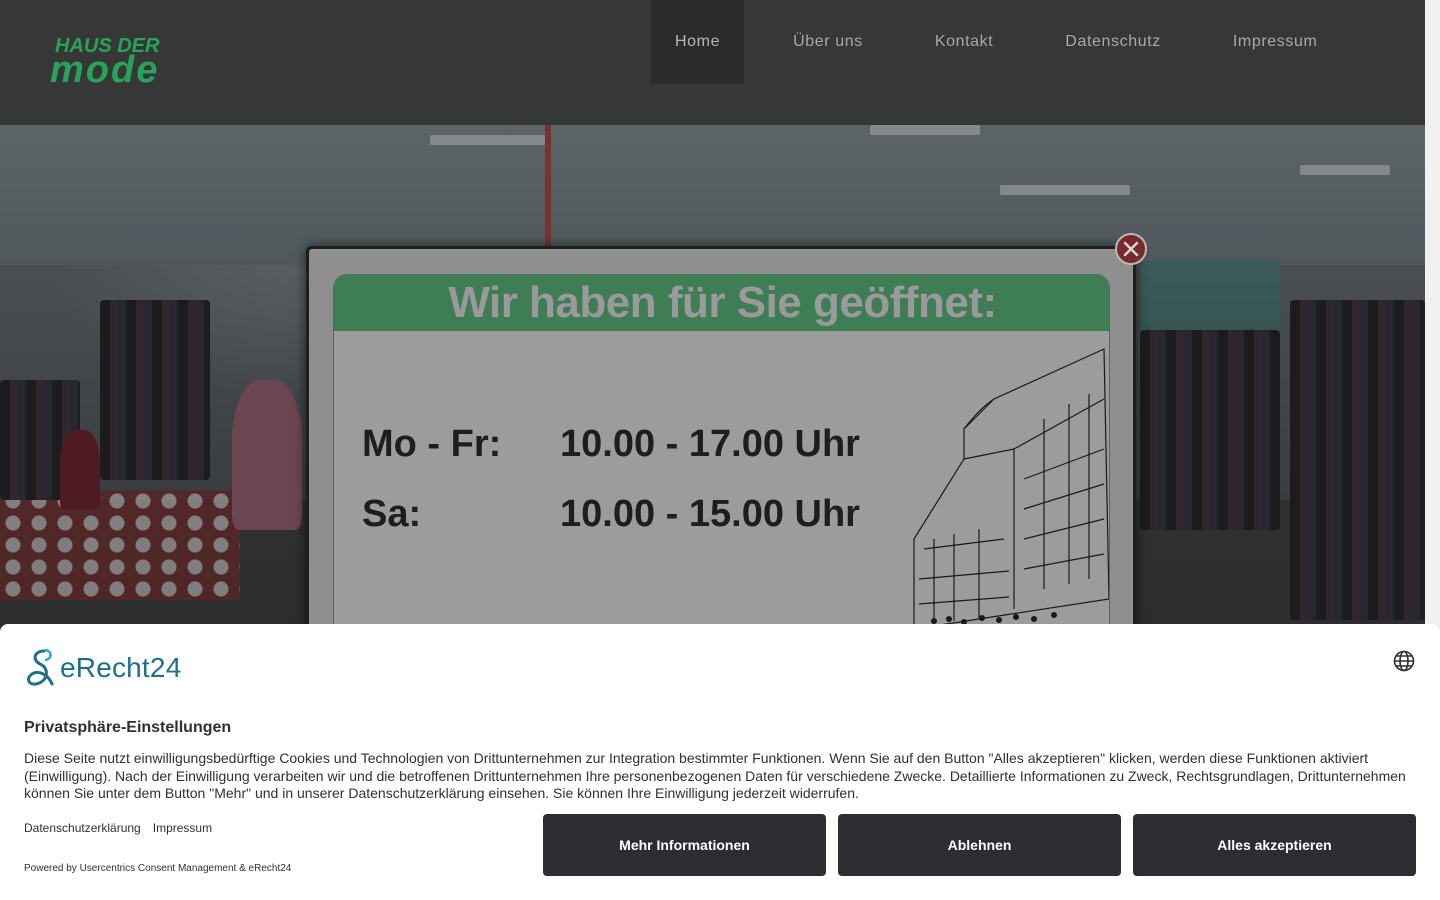 Image resolution: width=1440 pixels, height=900 pixels. I want to click on hours-row-weekdays: Mo - Fr: 10.00 - 17.00 Uhr, so click(611, 444).